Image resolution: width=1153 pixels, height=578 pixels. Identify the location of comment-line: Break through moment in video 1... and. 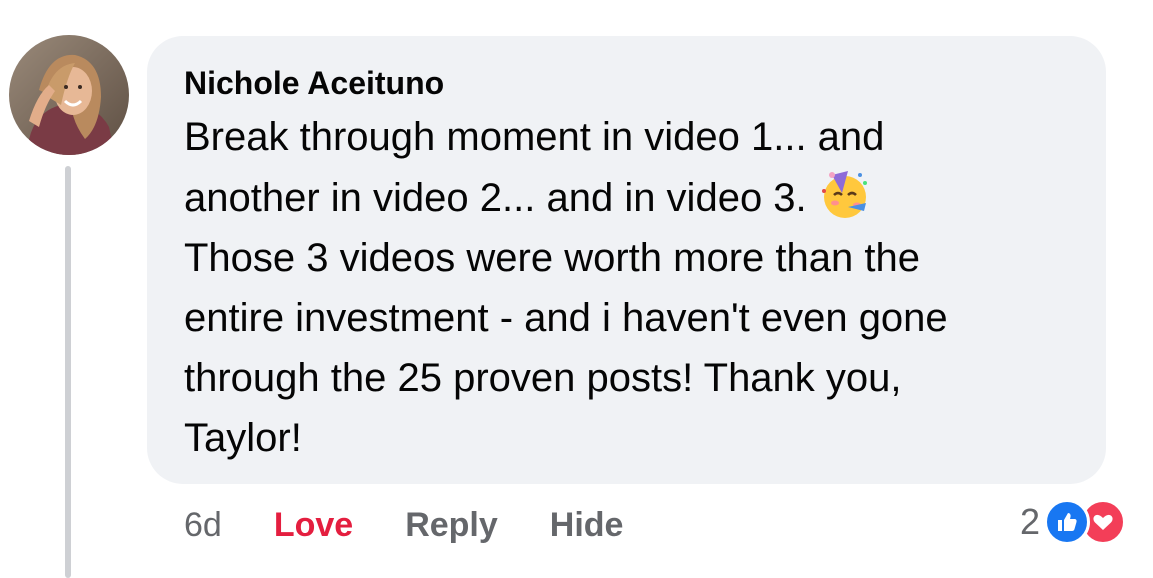
(534, 137).